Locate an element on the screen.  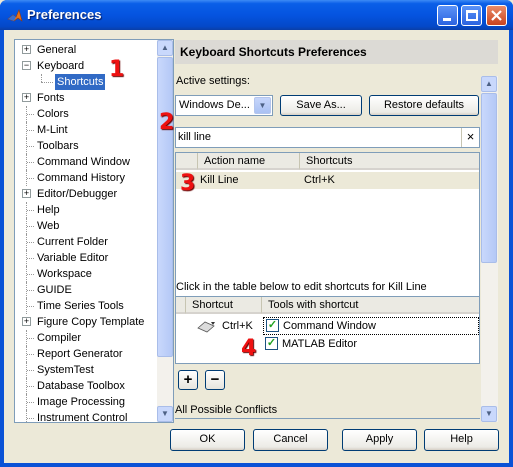
tree-item-image-processing: Image Processing is located at coordinates (85, 402).